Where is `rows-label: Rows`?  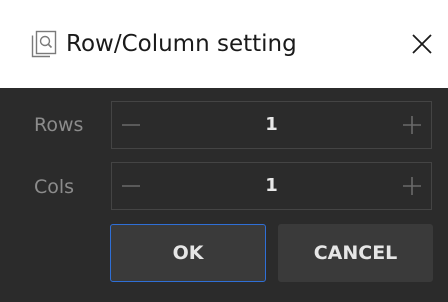
rows-label: Rows is located at coordinates (59, 125).